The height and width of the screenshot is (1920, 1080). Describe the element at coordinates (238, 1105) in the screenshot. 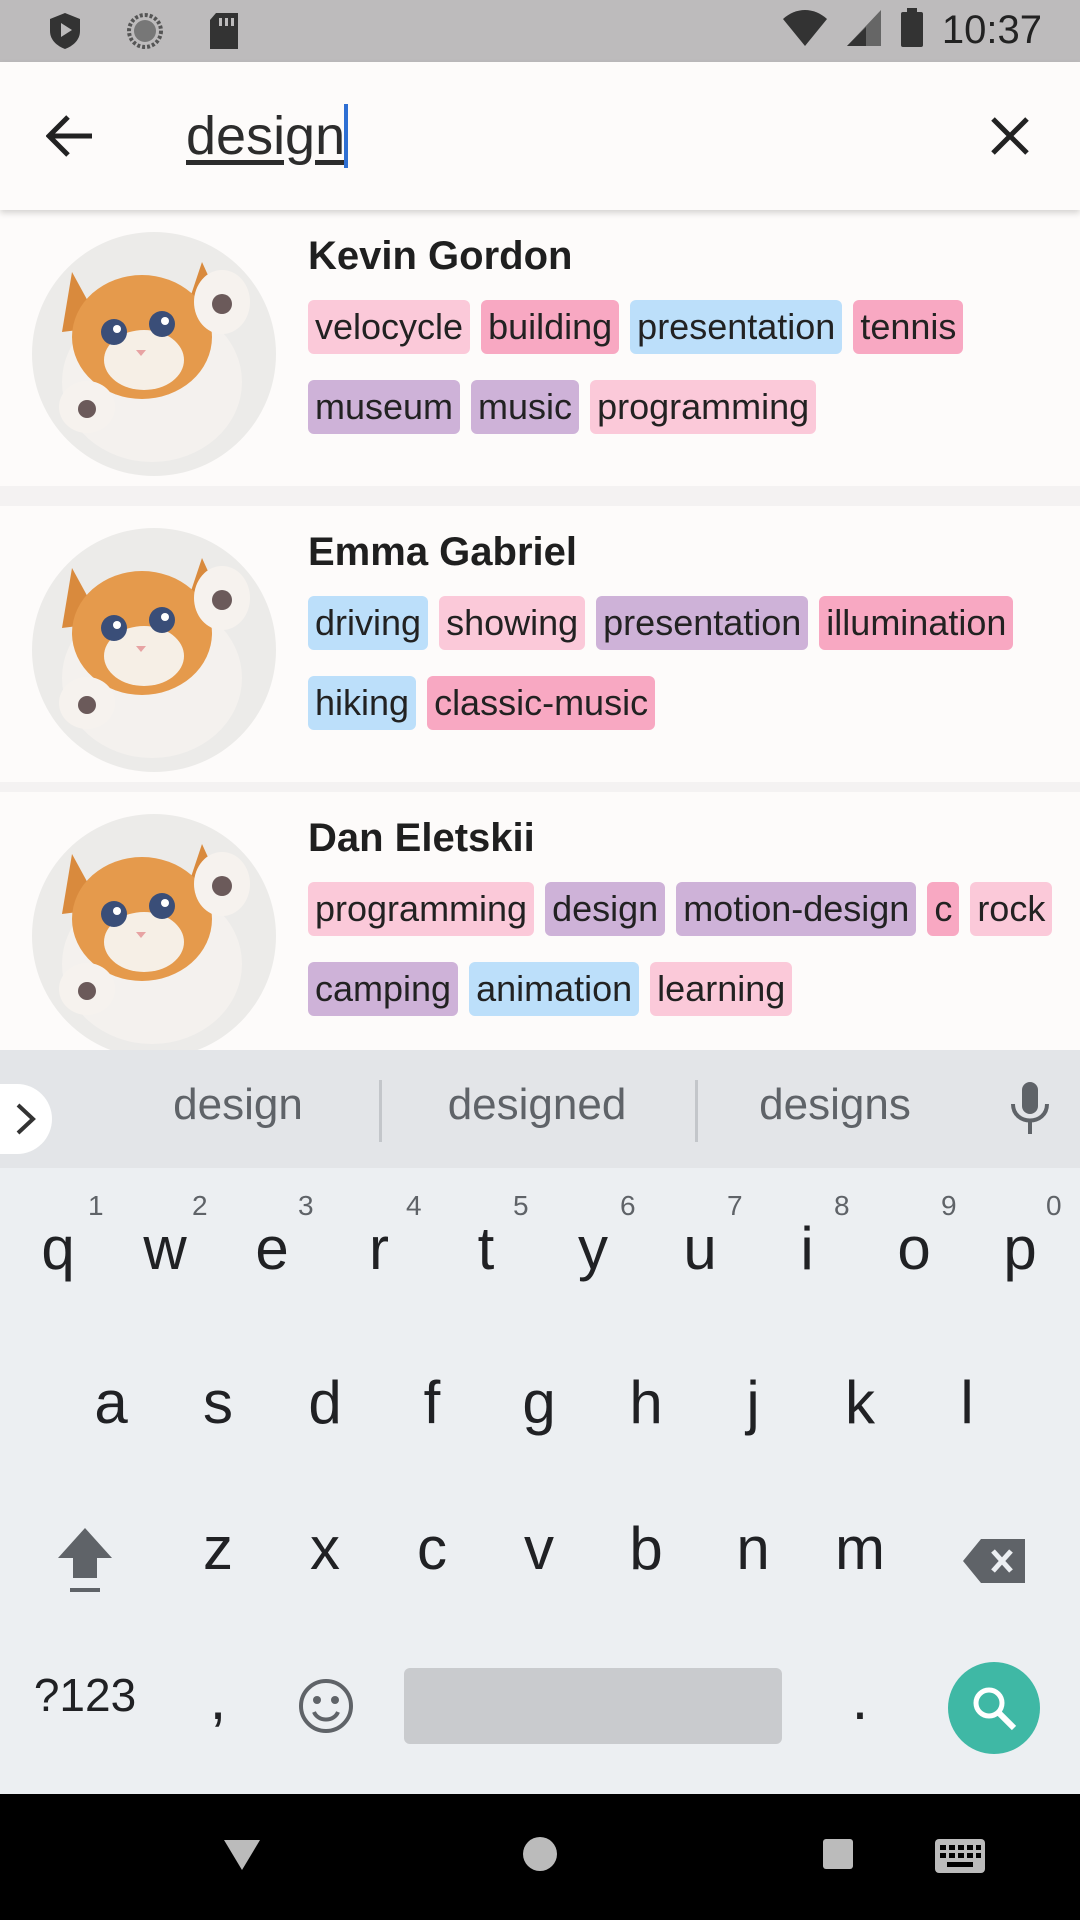

I see `suggestion: design` at that location.